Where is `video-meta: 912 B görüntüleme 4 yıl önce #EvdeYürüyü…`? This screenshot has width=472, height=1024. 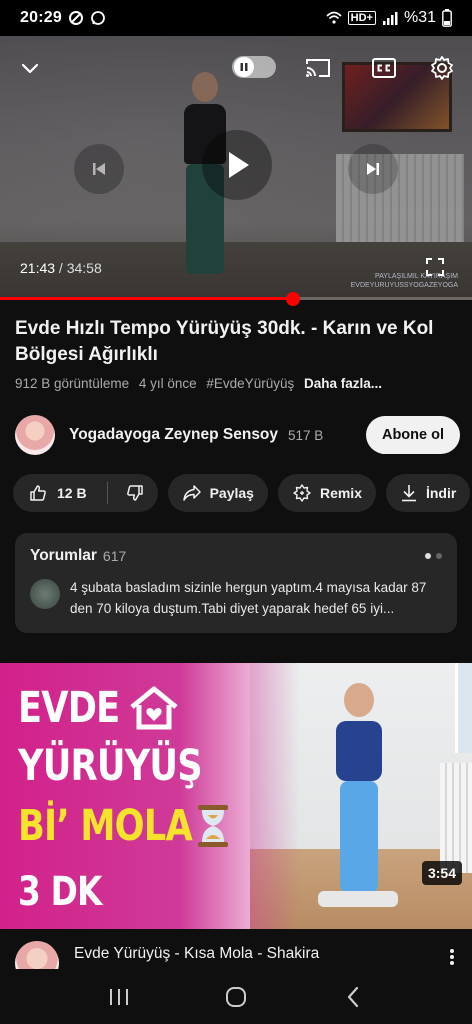 video-meta: 912 B görüntüleme 4 yıl önce #EvdeYürüyü… is located at coordinates (198, 383).